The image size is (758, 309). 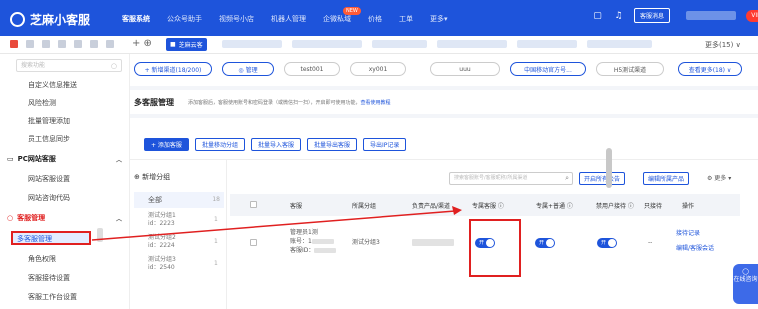 I want to click on sidebar-group-service: ○ 客服管理 ︿, so click(x=64, y=218).